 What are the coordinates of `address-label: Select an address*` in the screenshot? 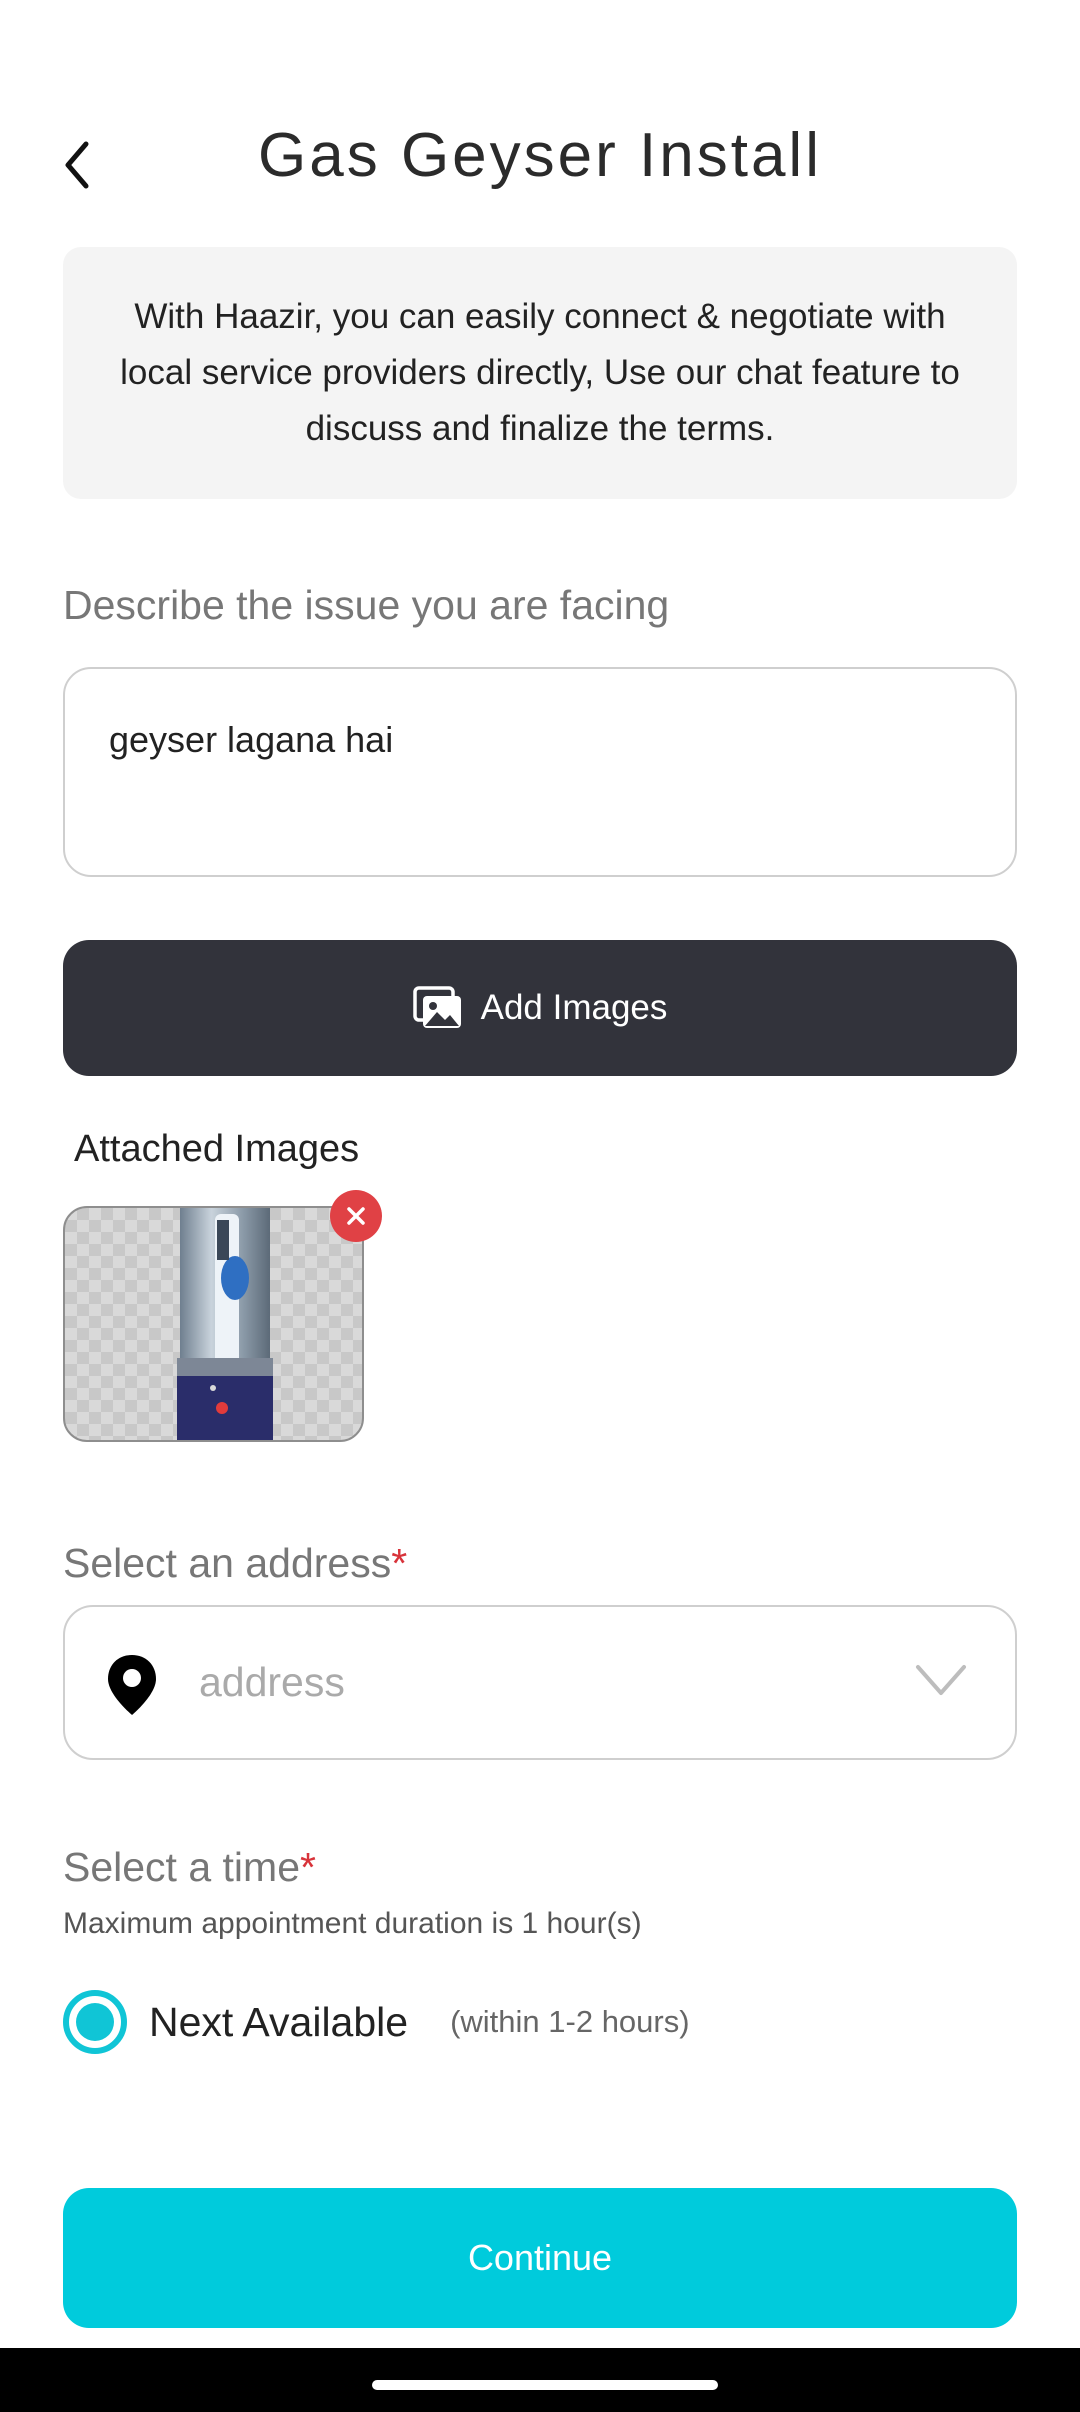 It's located at (235, 1563).